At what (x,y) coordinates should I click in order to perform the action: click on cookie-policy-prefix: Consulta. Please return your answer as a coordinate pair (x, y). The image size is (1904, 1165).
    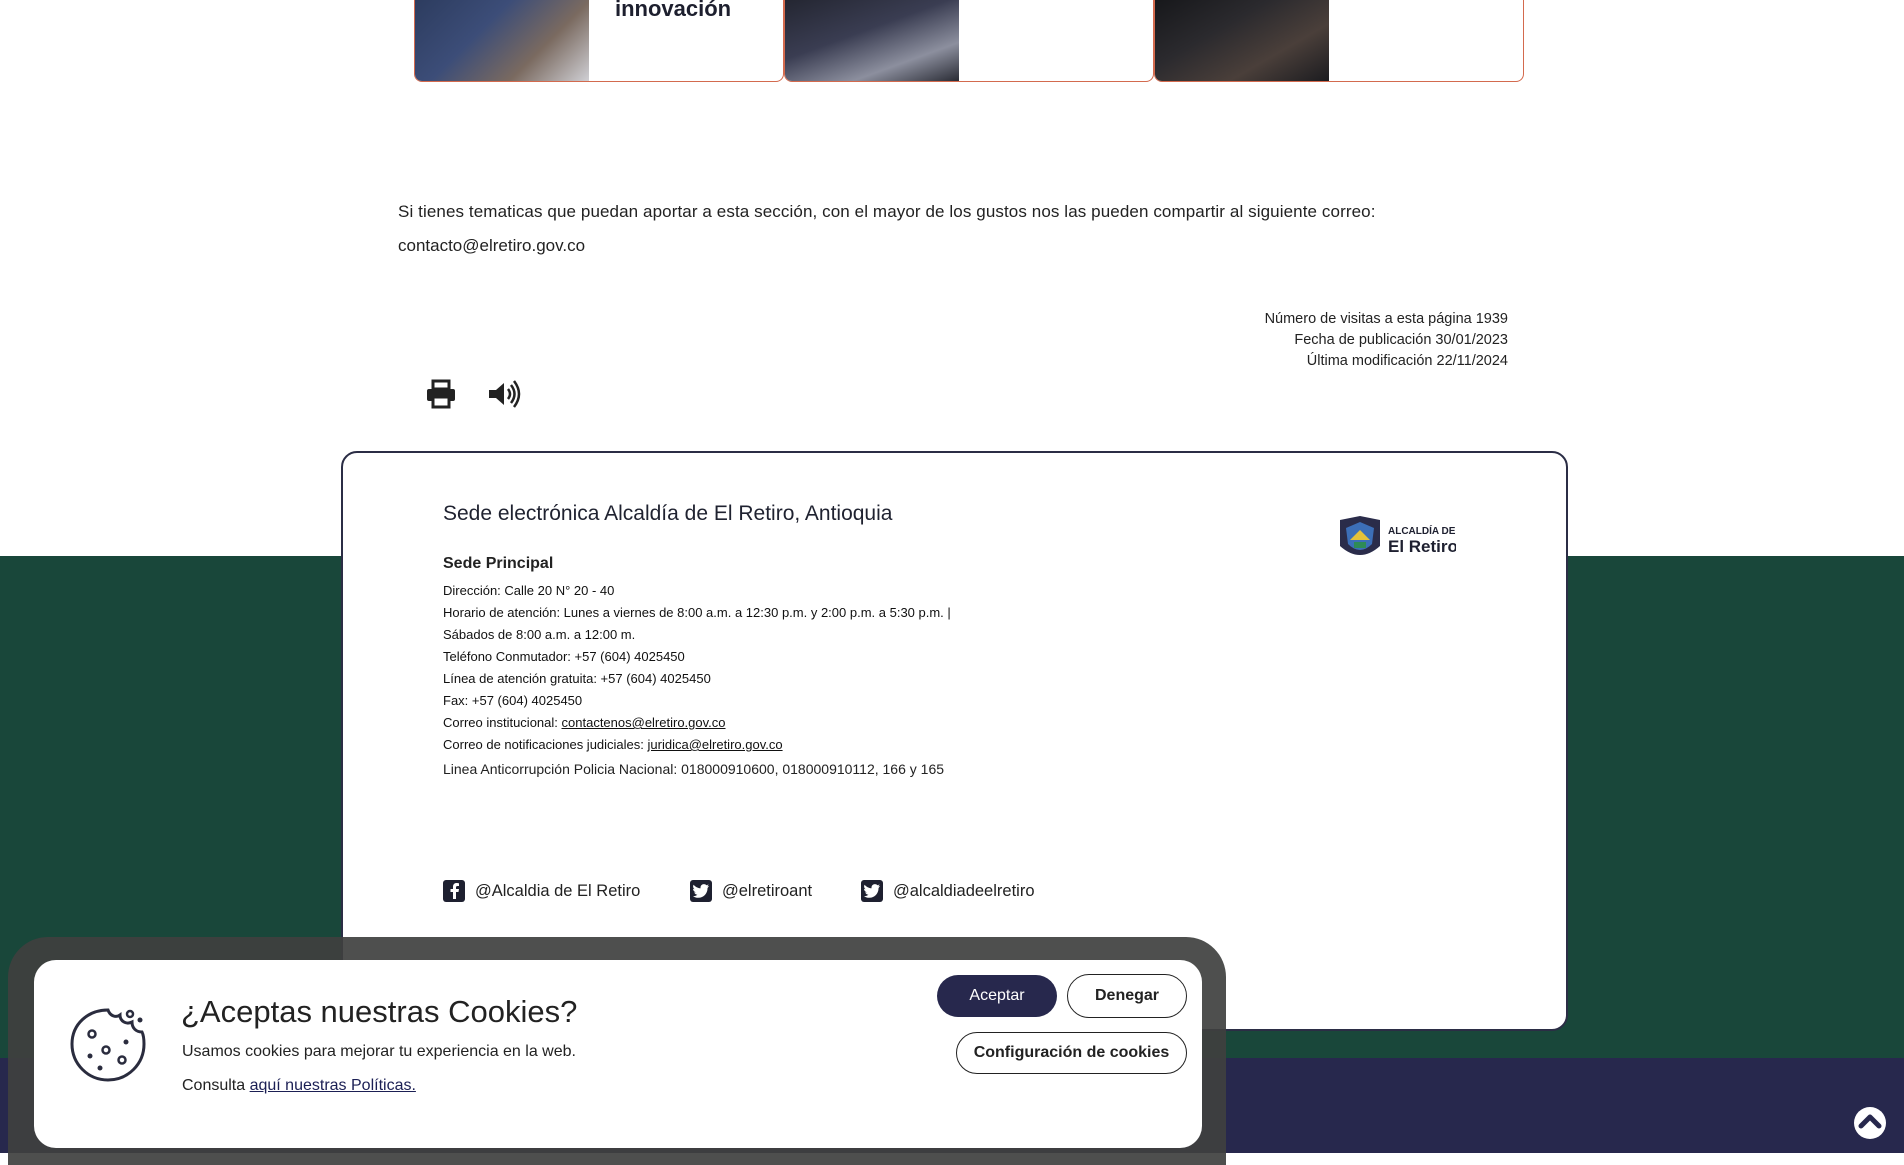
    Looking at the image, I should click on (216, 1085).